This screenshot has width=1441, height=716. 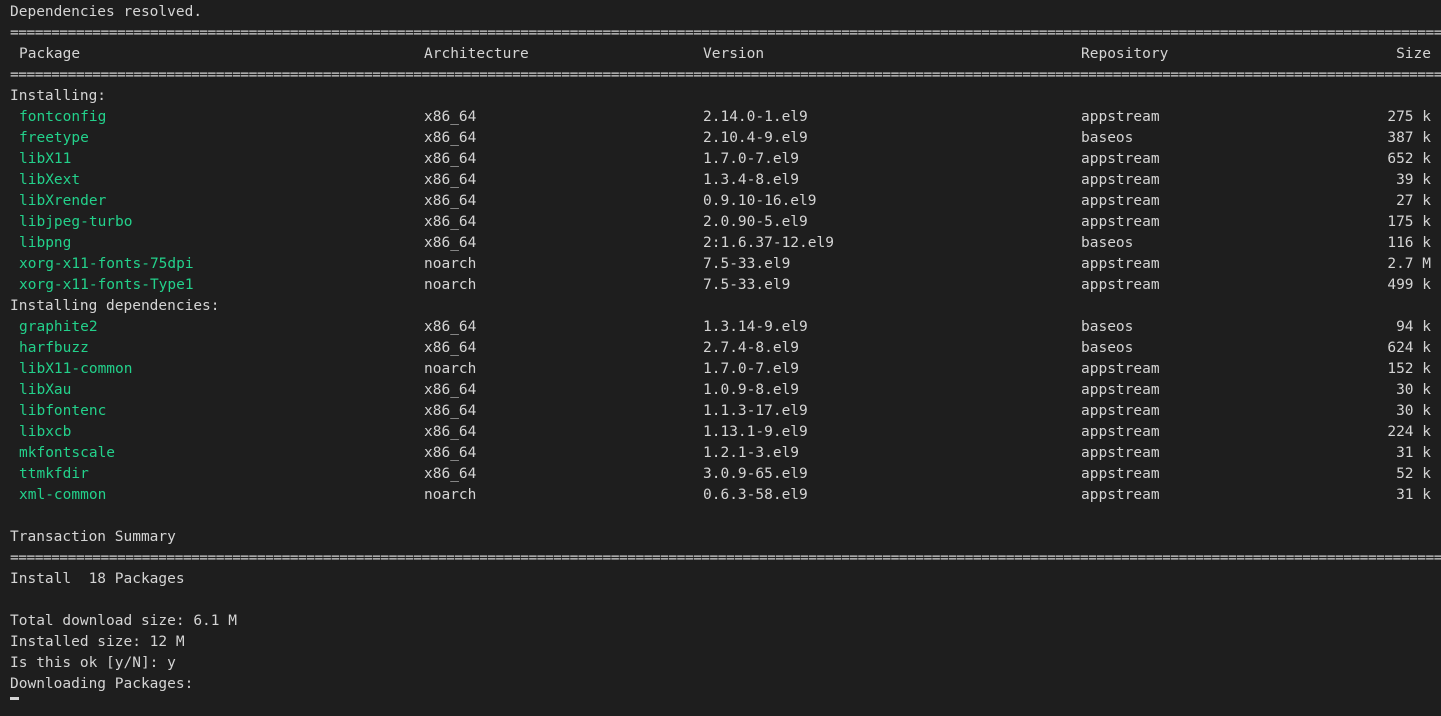 I want to click on summary-title: Transaction Summary, so click(x=93, y=537).